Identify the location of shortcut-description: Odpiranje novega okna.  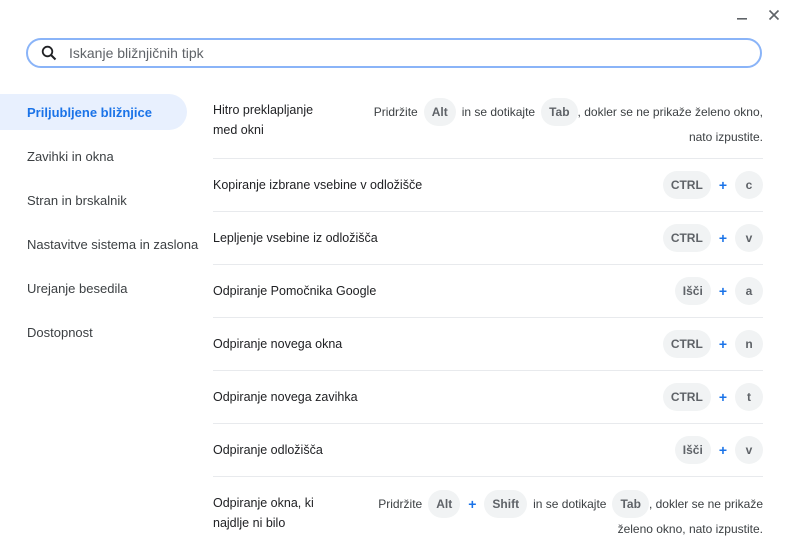
(278, 344).